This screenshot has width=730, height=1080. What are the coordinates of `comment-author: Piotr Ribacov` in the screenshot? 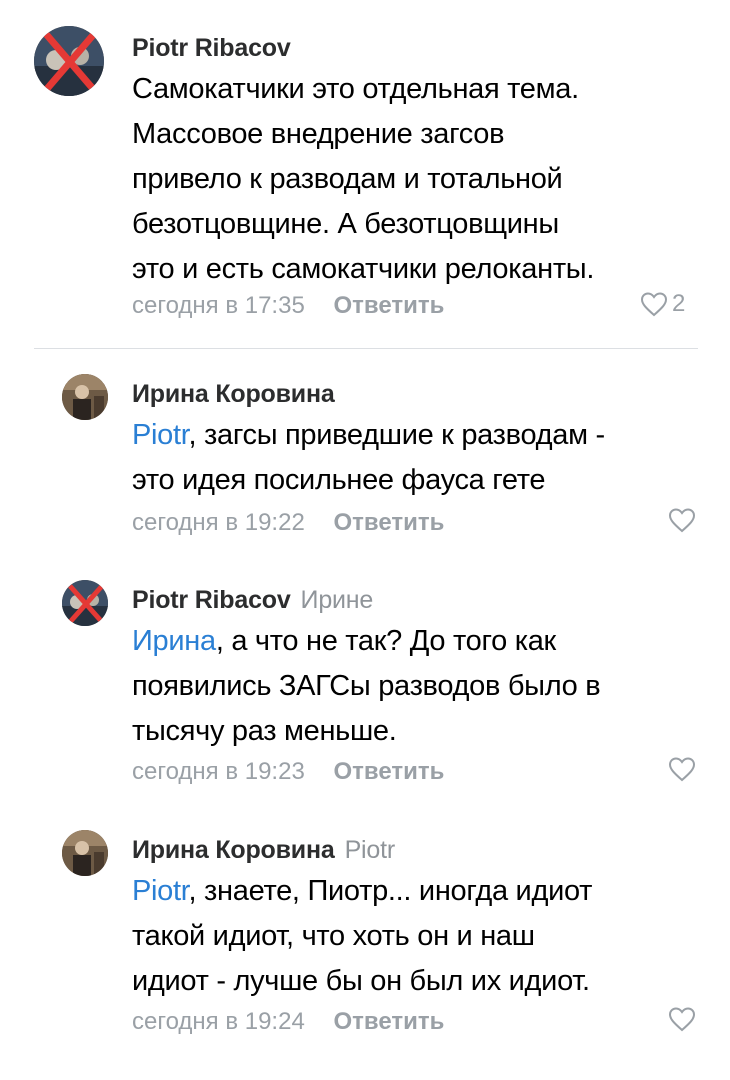 It's located at (211, 48).